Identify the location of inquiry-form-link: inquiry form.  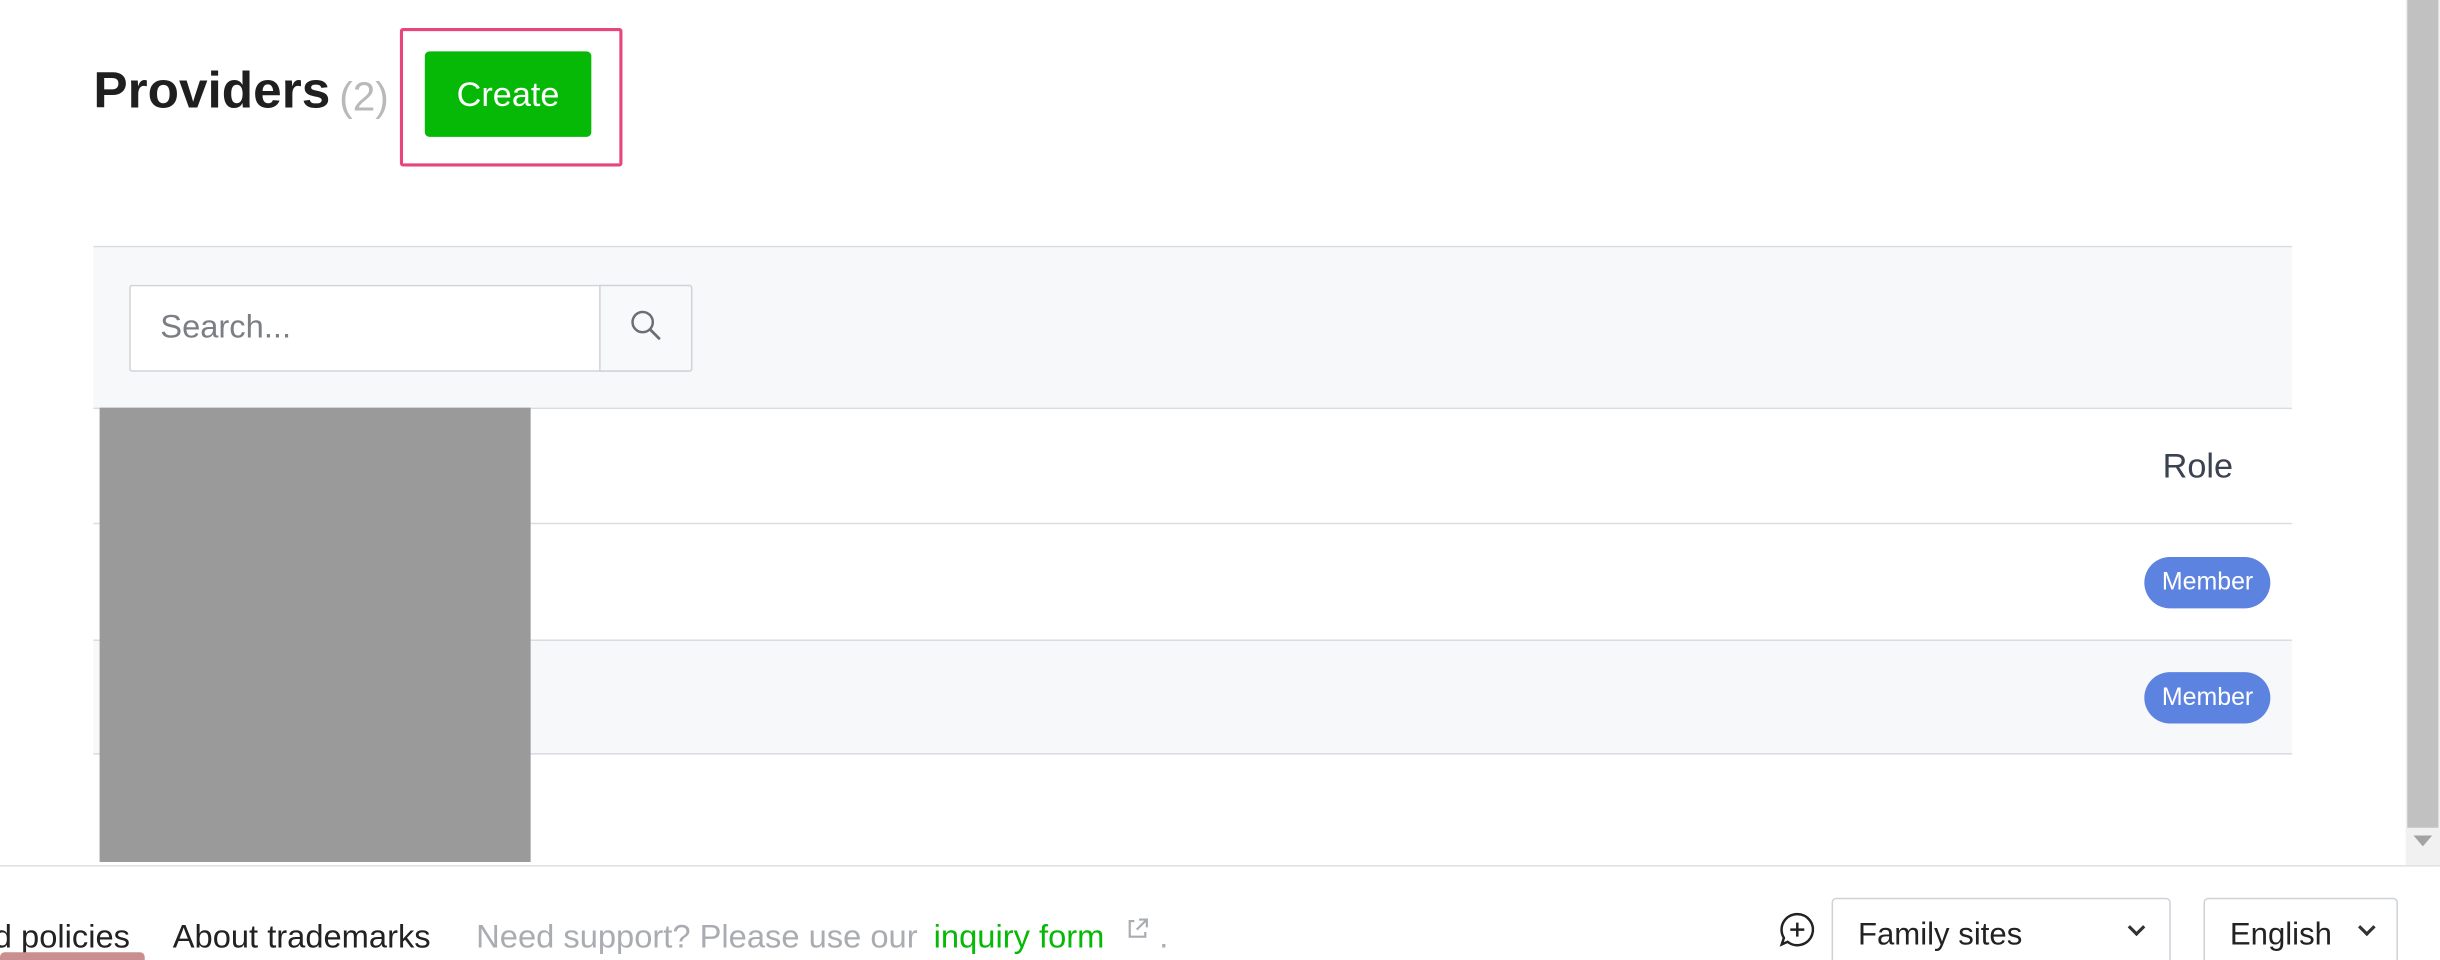
(1019, 938).